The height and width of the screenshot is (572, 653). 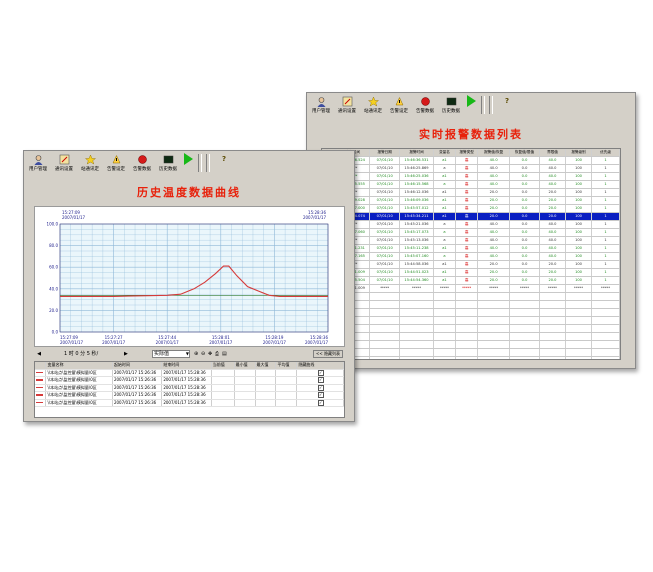 I want to click on rt-toolbar-label: 告警设定, so click(x=399, y=111).